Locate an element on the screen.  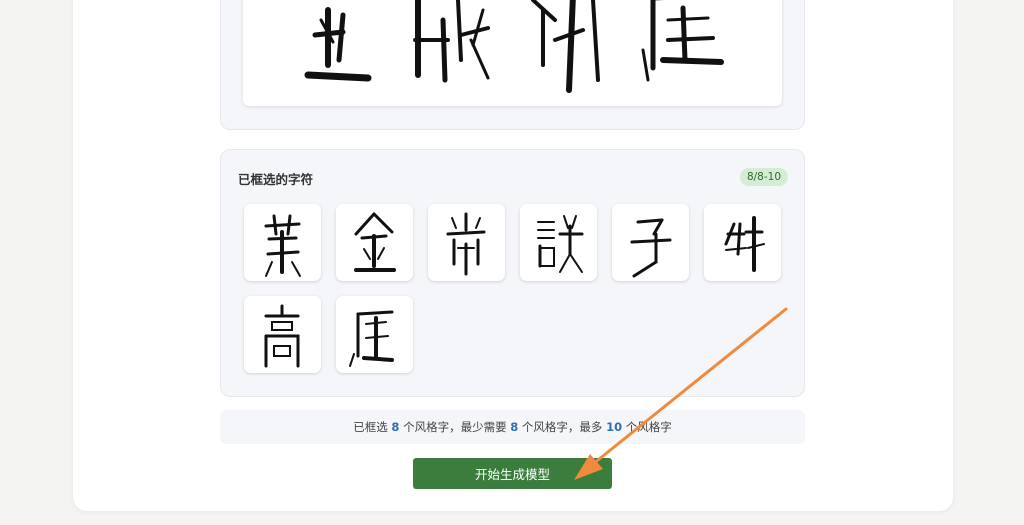
selection-info-bar: 已框选 8 个风格字，最少需要 8 个风格字，最多 10 个风格字 is located at coordinates (512, 427).